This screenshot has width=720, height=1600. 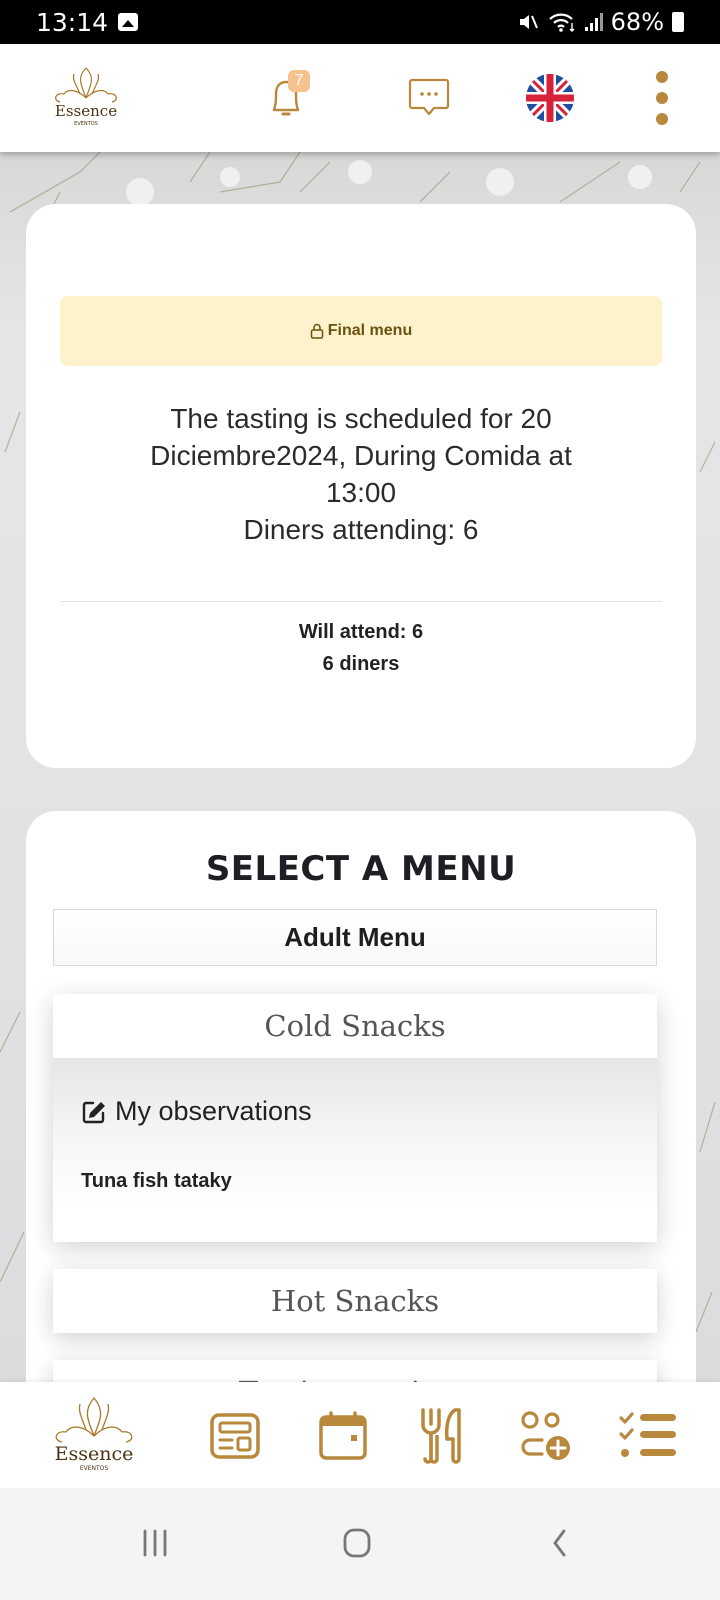 I want to click on nav-calendar, so click(x=343, y=1436).